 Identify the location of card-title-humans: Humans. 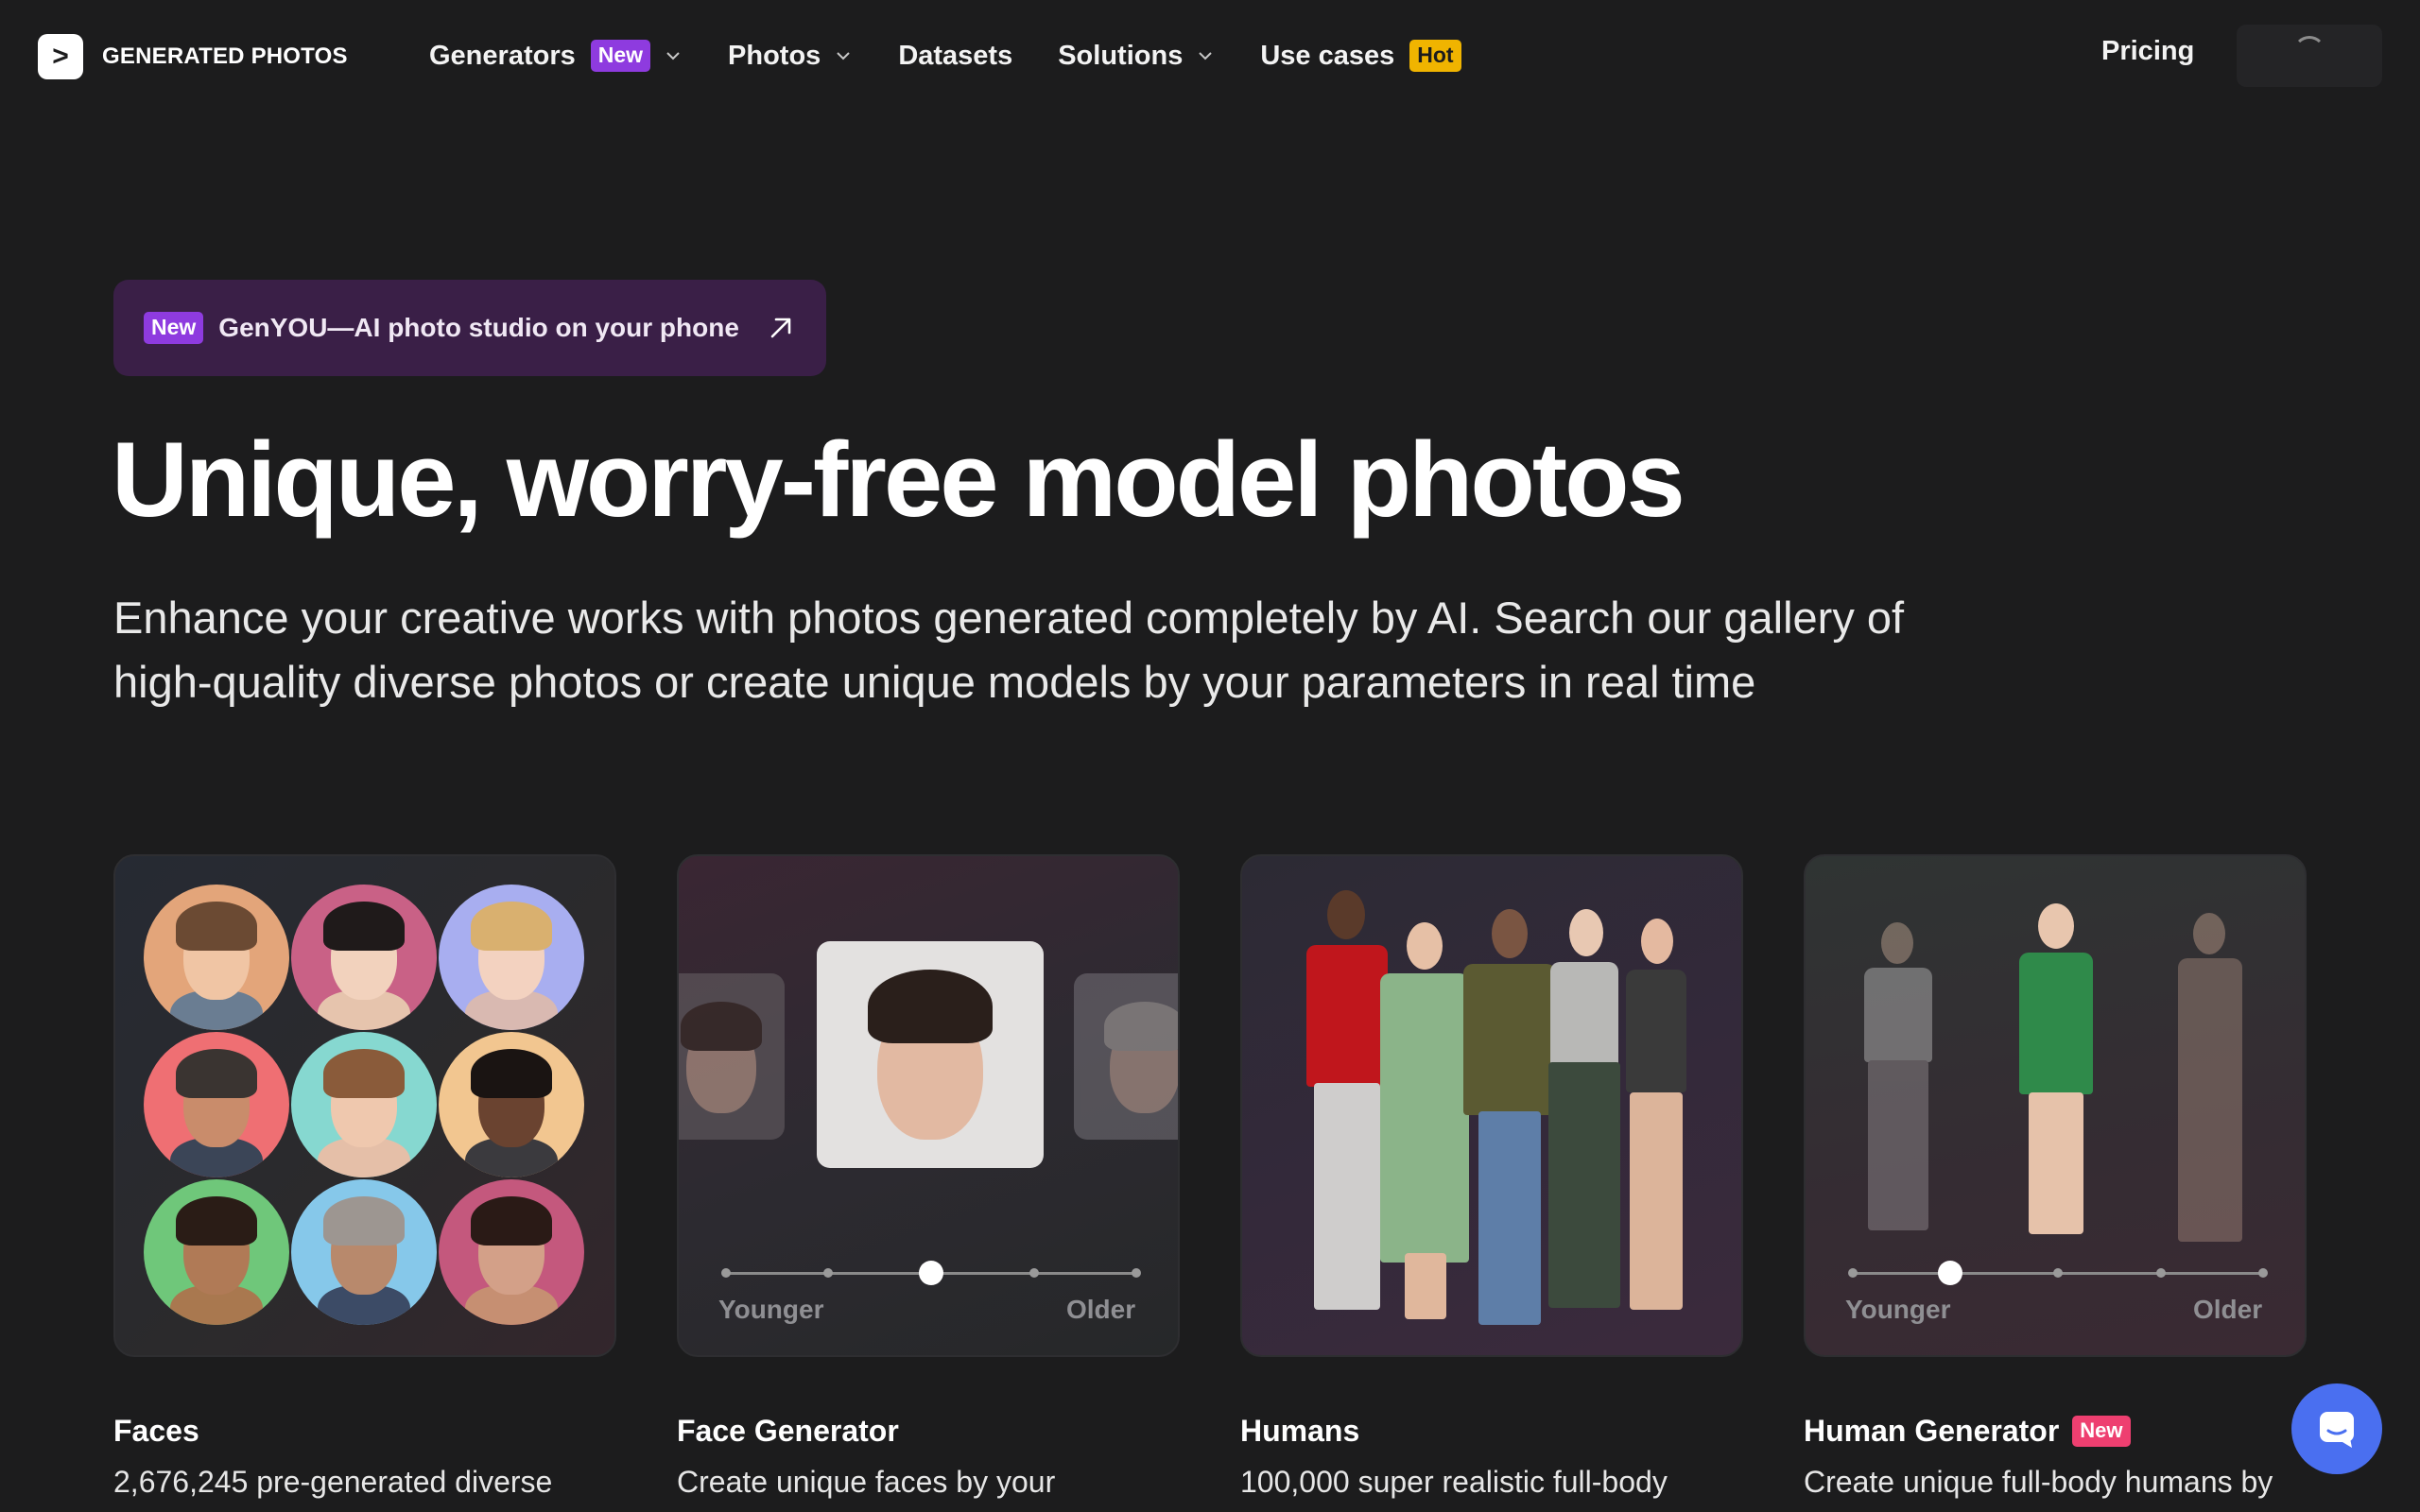
(1299, 1431).